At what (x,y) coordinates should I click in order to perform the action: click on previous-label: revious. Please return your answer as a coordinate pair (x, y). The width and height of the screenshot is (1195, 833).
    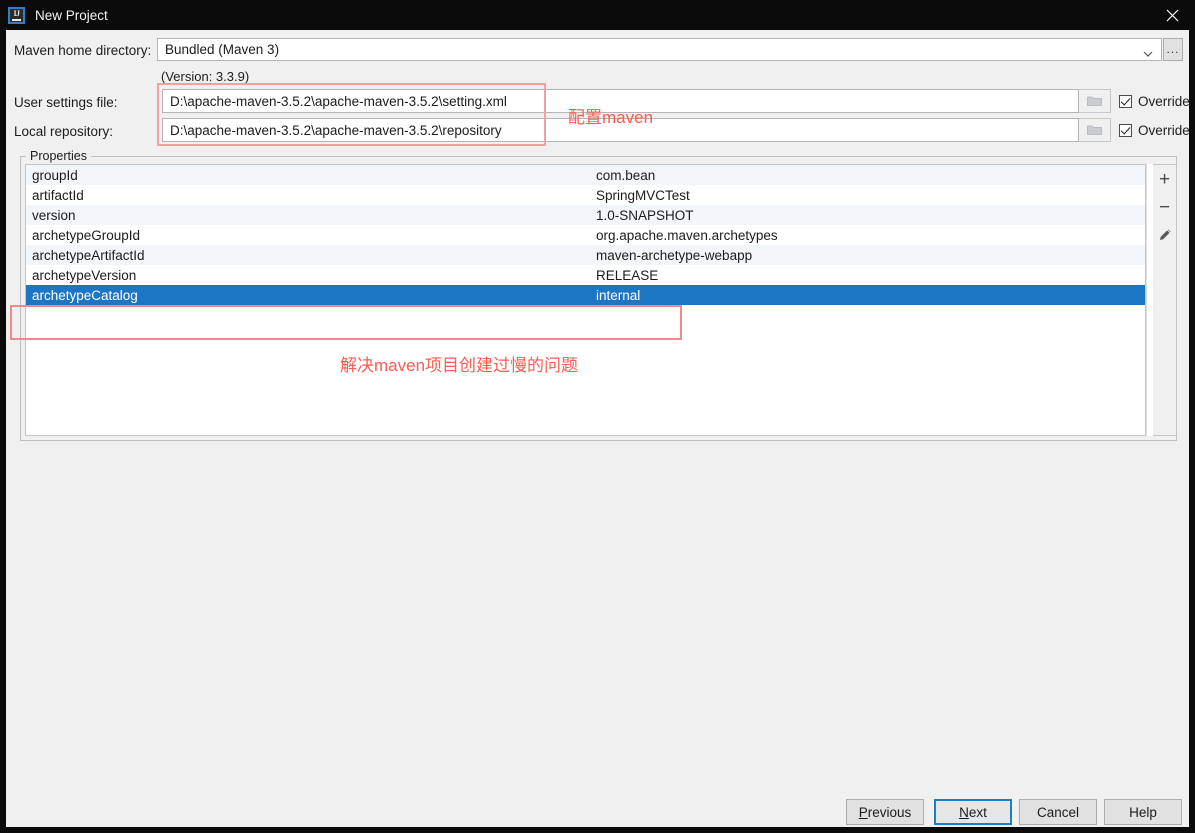
    Looking at the image, I should click on (889, 812).